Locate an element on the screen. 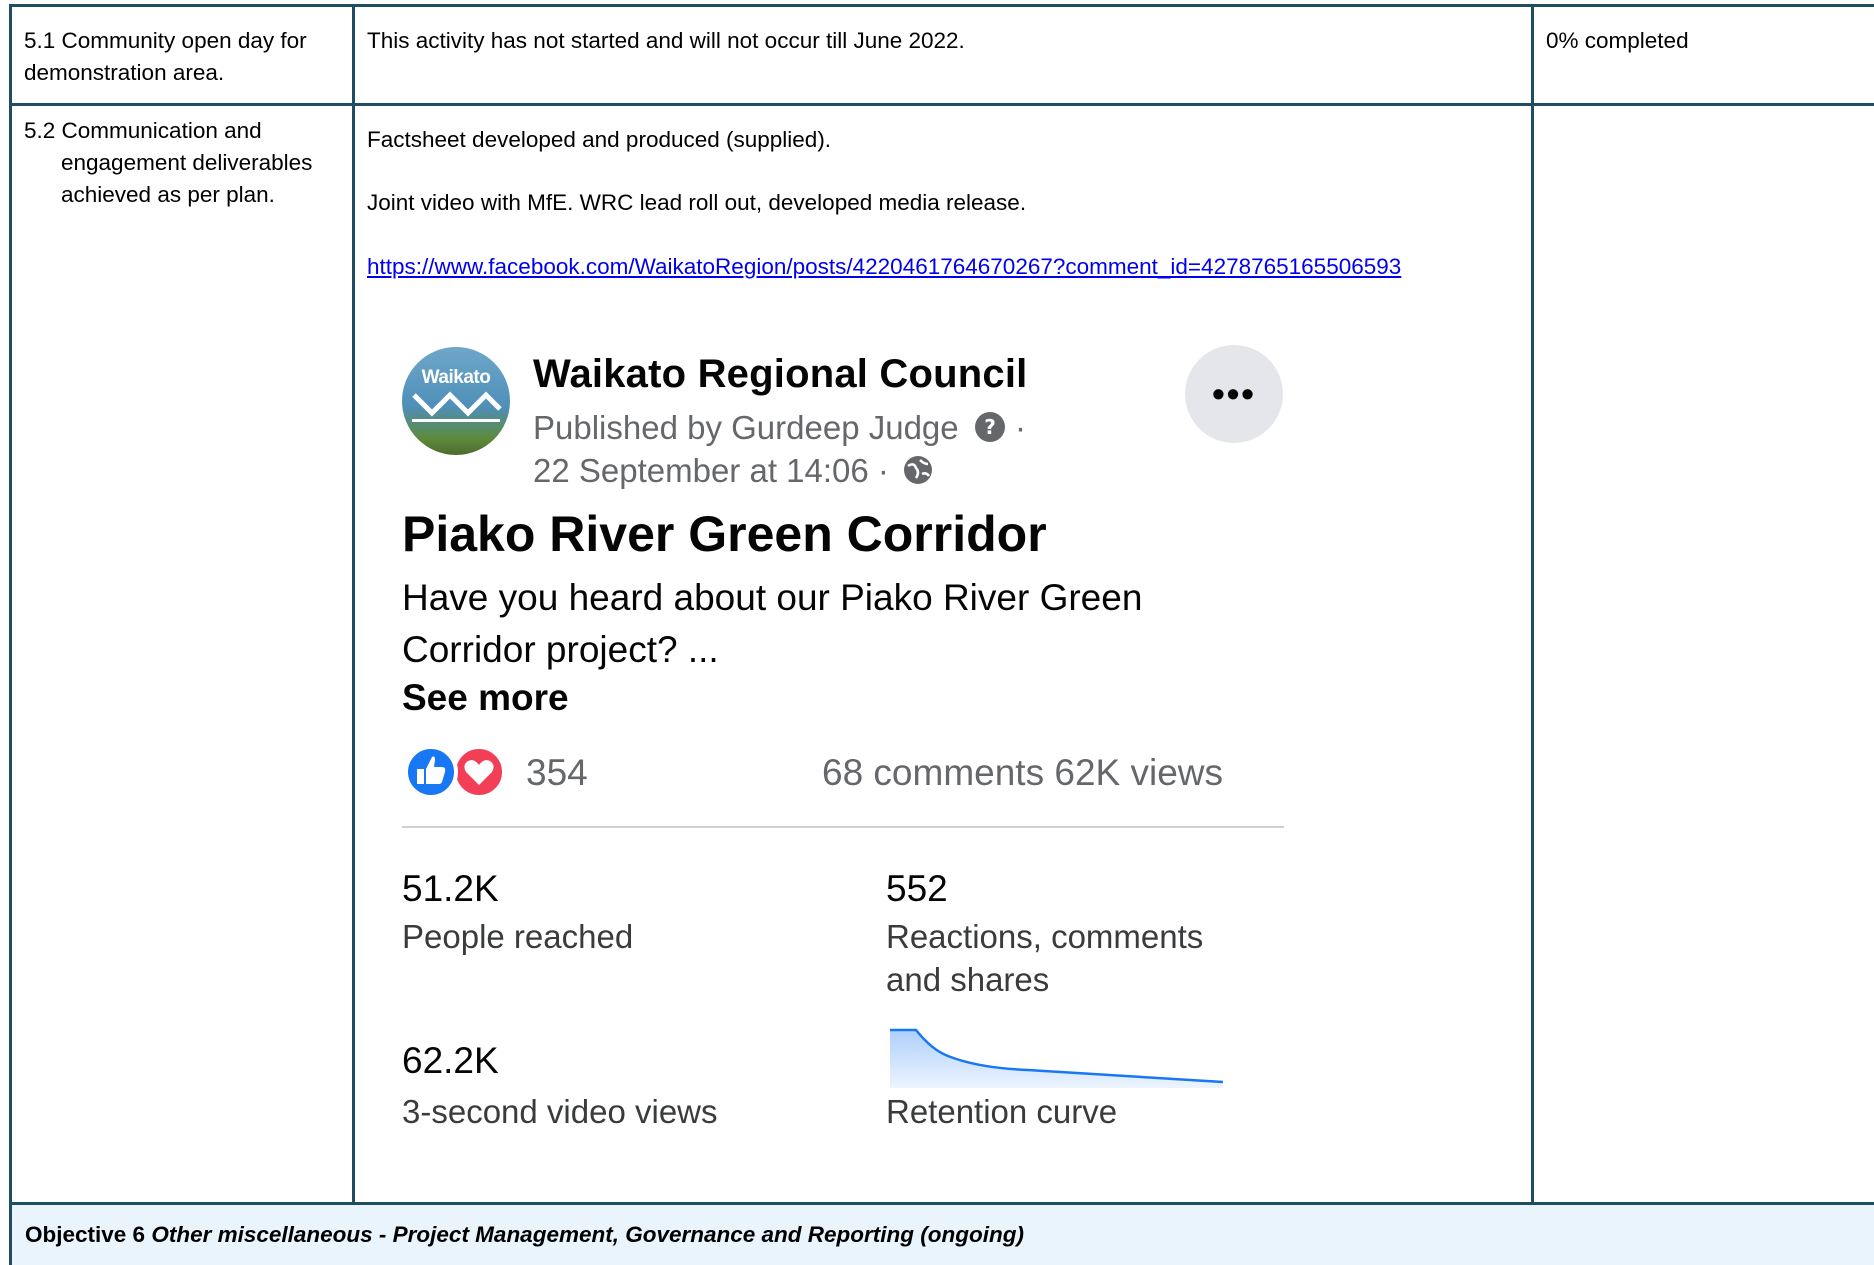  fb-published-by: Published by Gurdeep Judge is located at coordinates (746, 427).